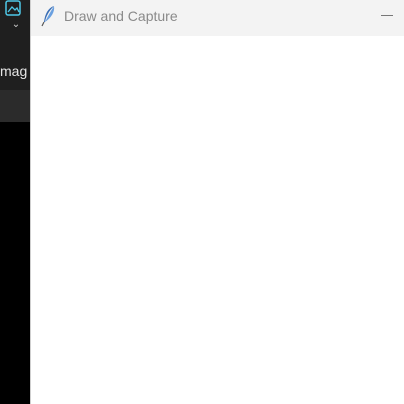 The image size is (404, 404). Describe the element at coordinates (15, 45) in the screenshot. I see `background-app-toolbar: ⌄ mag` at that location.